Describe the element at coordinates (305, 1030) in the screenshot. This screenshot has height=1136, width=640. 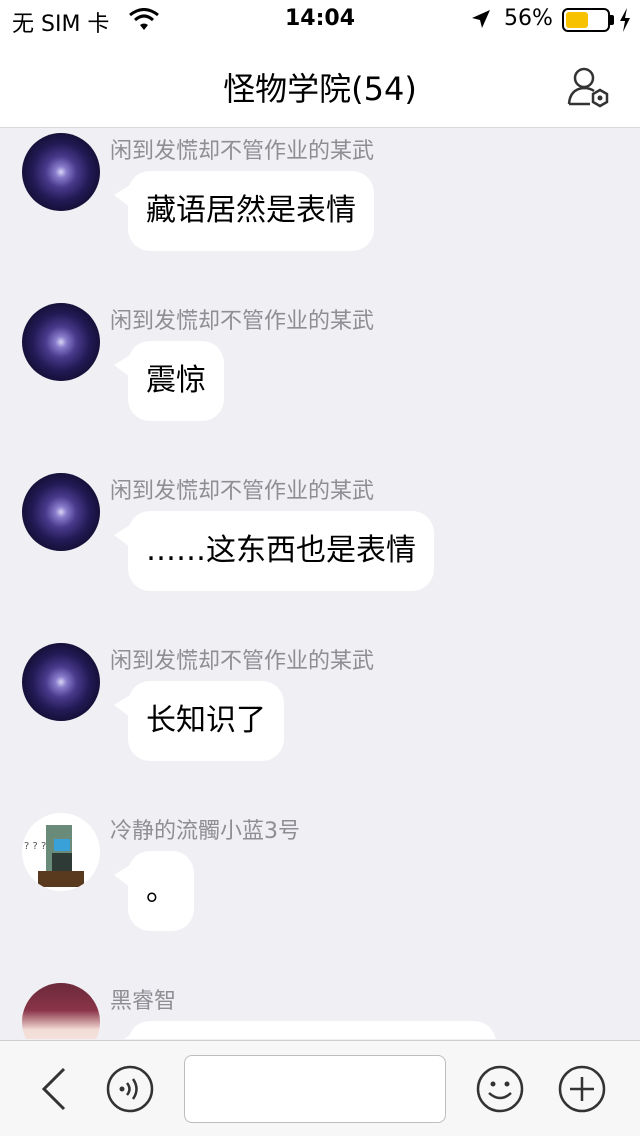
I see `message-bubble` at that location.